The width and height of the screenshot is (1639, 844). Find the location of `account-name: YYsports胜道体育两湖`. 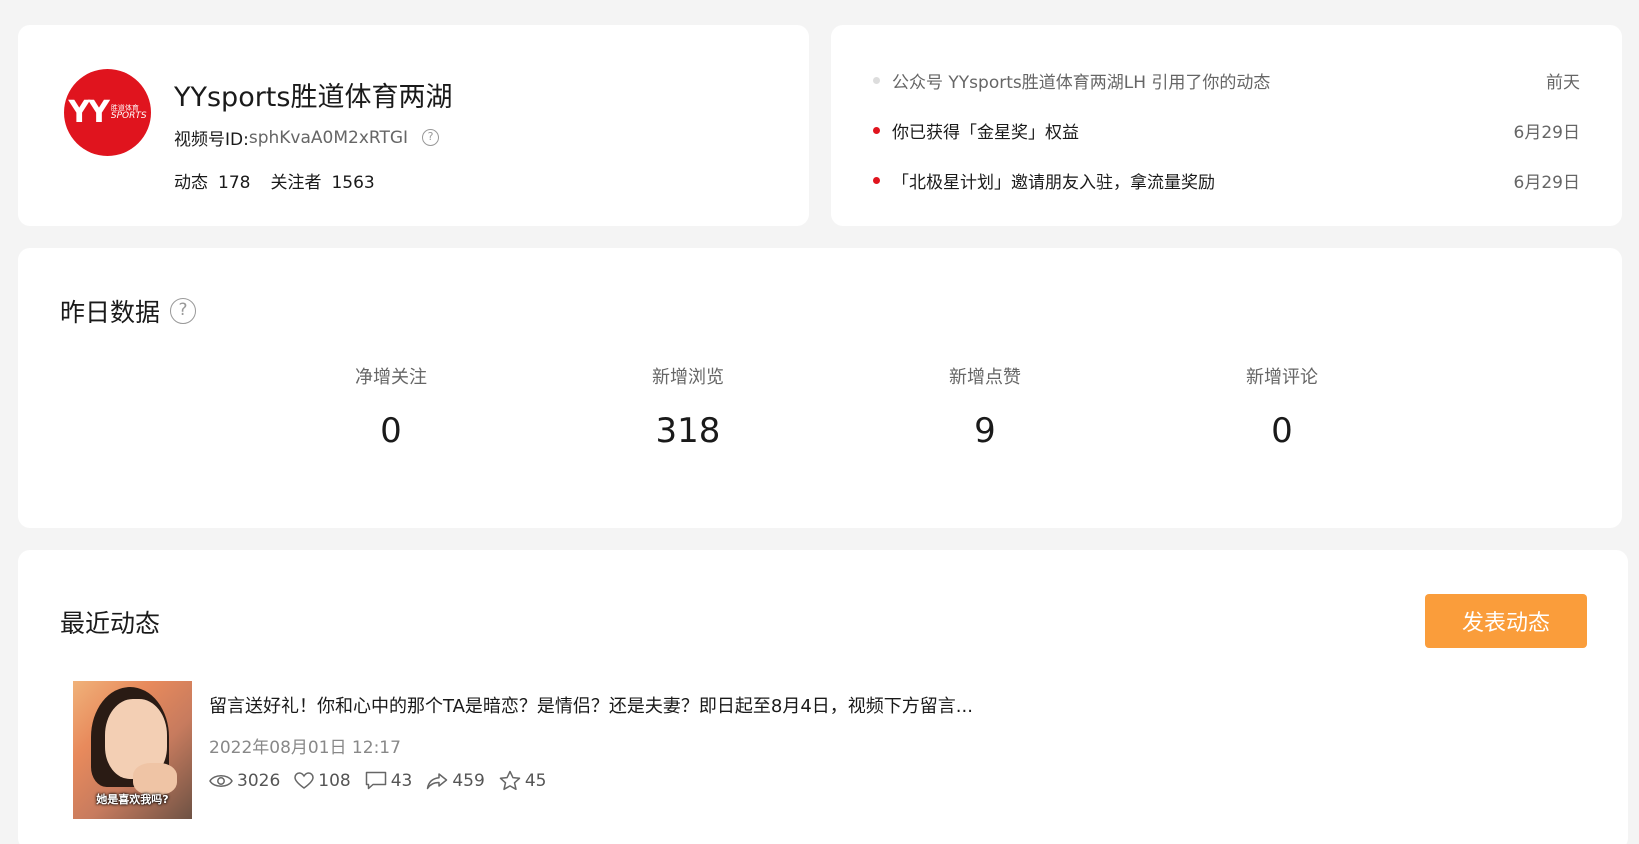

account-name: YYsports胜道体育两湖 is located at coordinates (313, 97).